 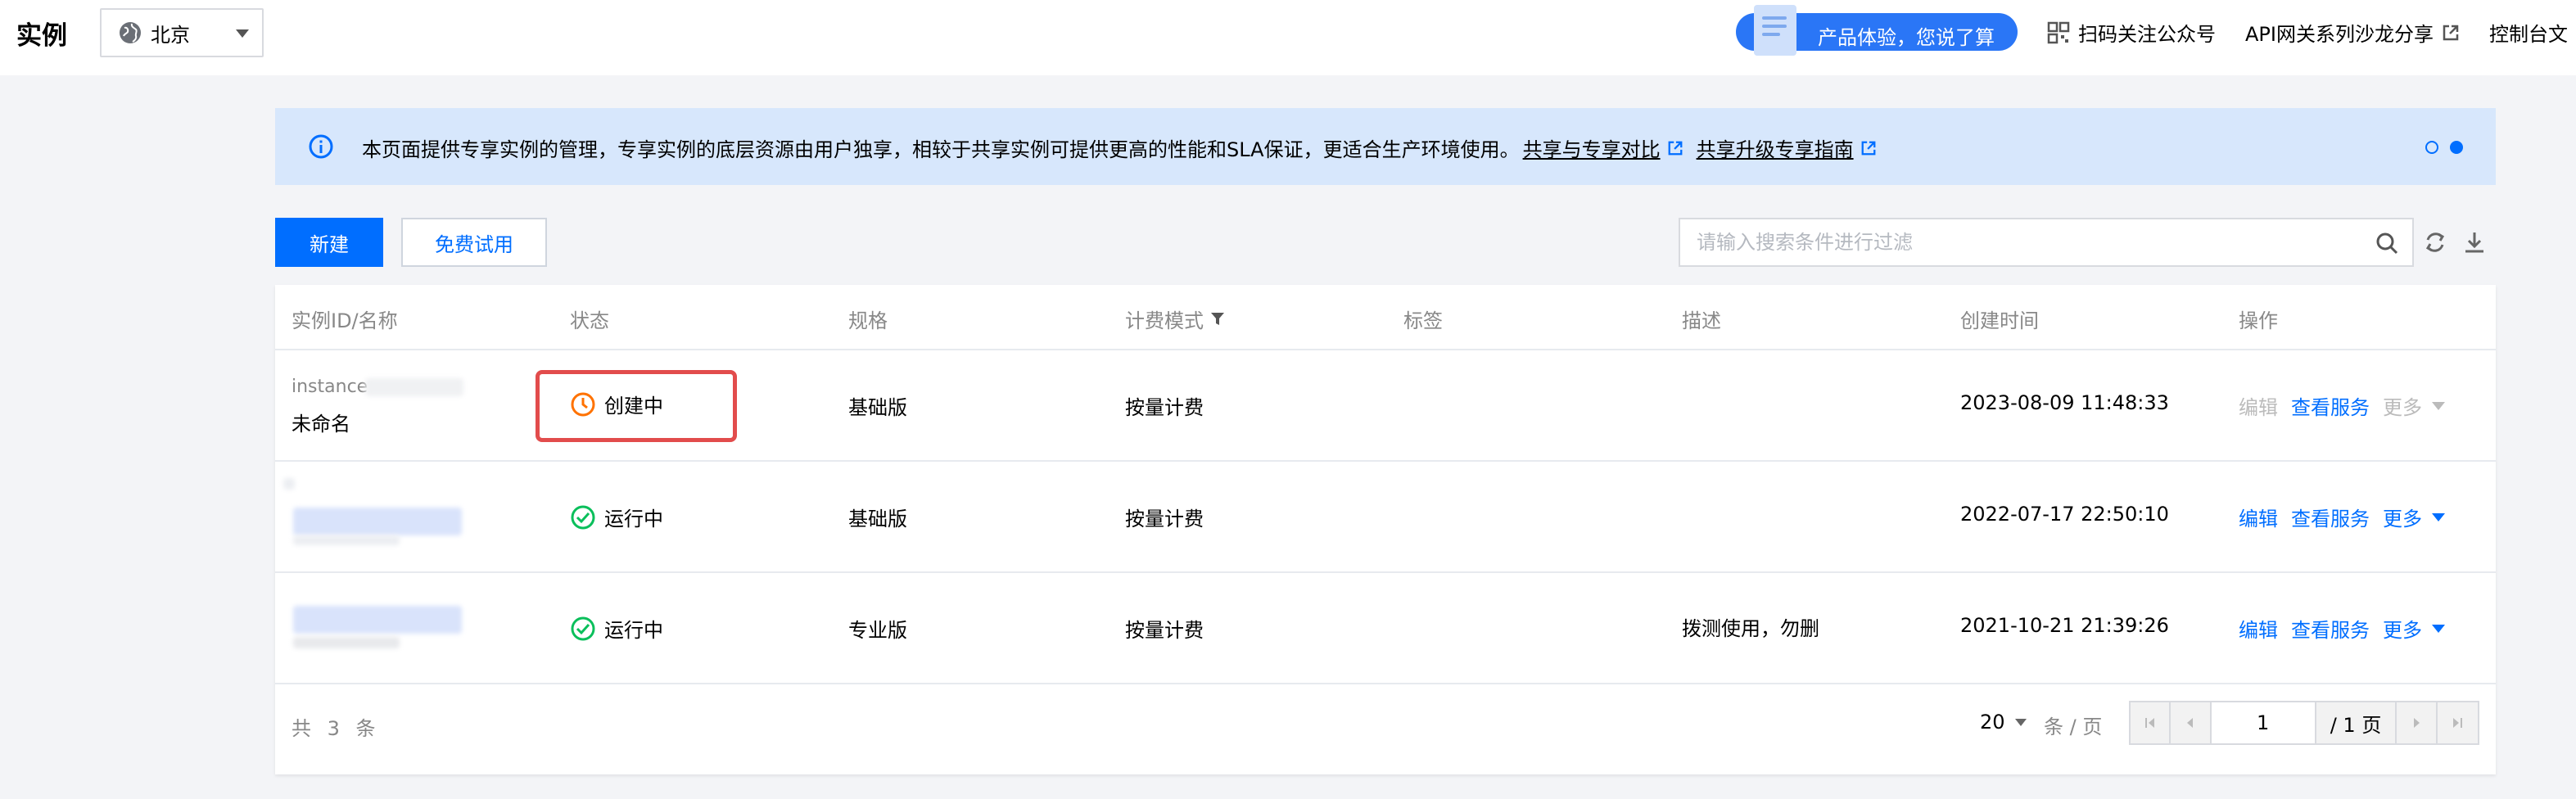 I want to click on document-icon, so click(x=1775, y=30).